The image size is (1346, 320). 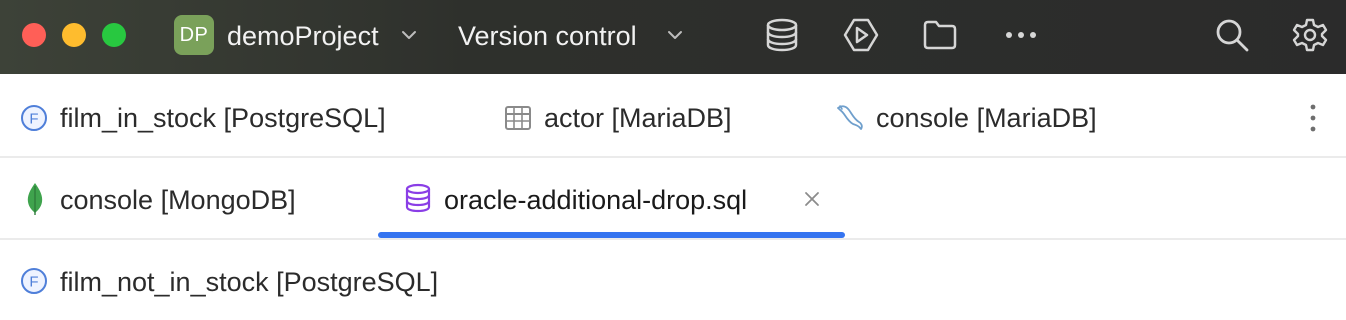 What do you see at coordinates (611, 235) in the screenshot?
I see `active-tab-indicator` at bounding box center [611, 235].